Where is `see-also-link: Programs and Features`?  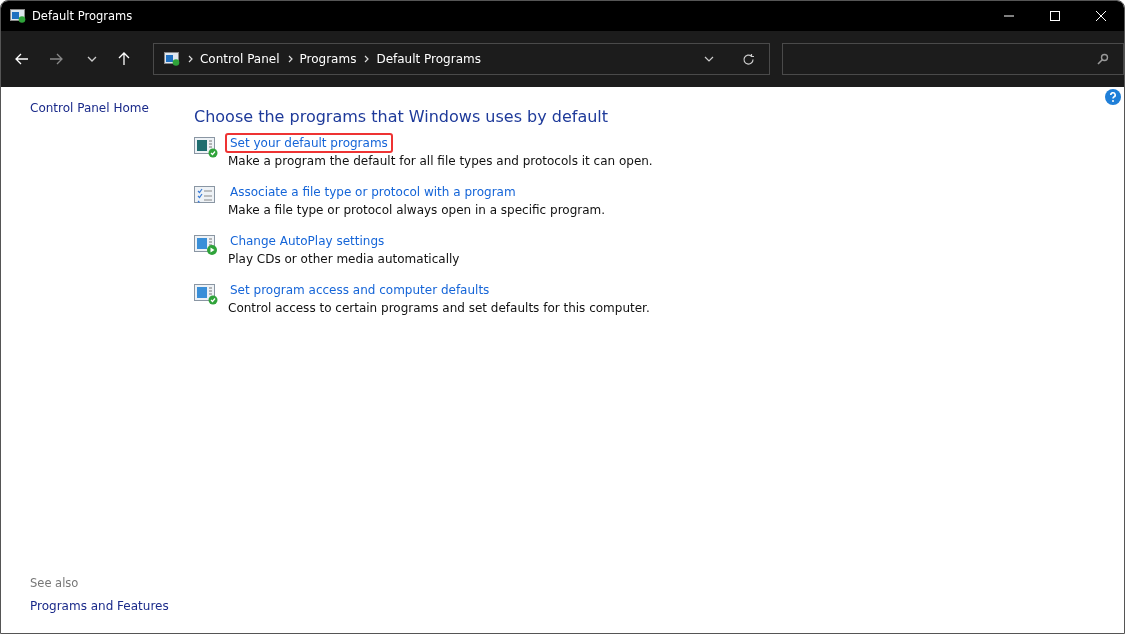
see-also-link: Programs and Features is located at coordinates (112, 606).